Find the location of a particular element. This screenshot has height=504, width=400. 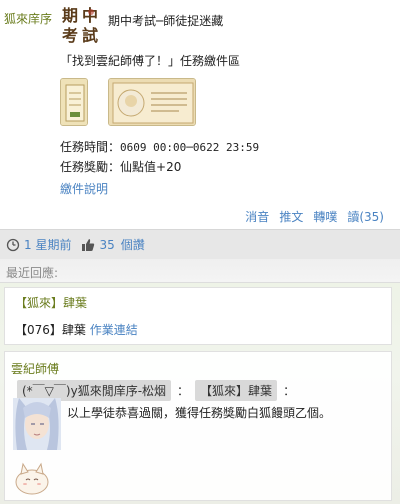

read-count-number: (35) is located at coordinates (371, 217).